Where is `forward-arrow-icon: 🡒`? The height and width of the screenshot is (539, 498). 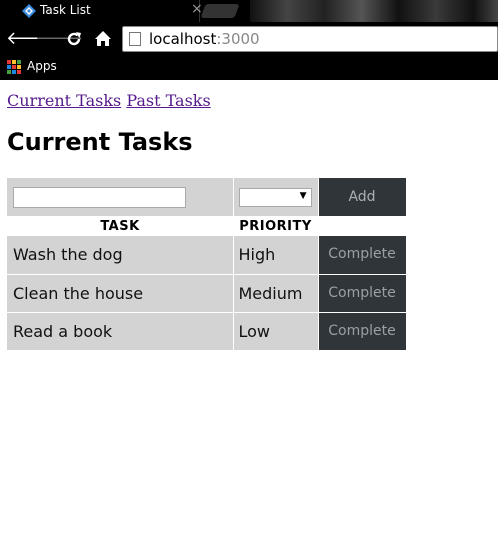 forward-arrow-icon: 🡒 is located at coordinates (59, 39).